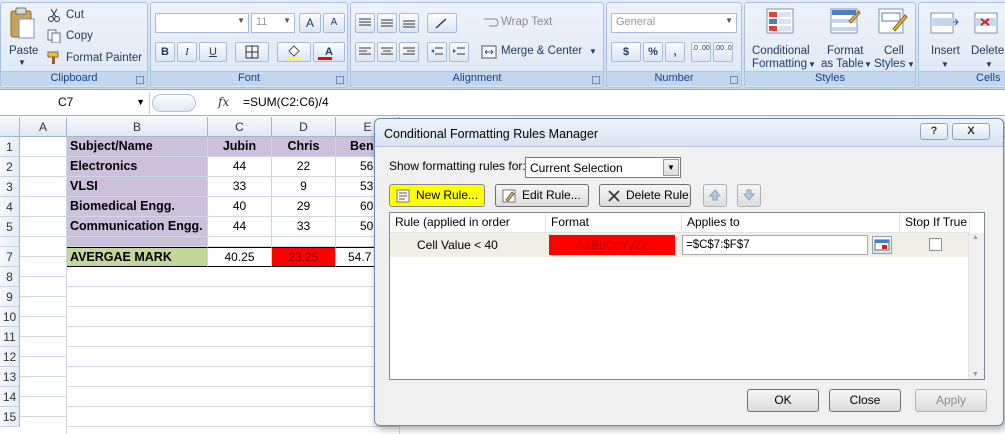 The height and width of the screenshot is (434, 1005). What do you see at coordinates (187, 52) in the screenshot?
I see `italic-button: I` at bounding box center [187, 52].